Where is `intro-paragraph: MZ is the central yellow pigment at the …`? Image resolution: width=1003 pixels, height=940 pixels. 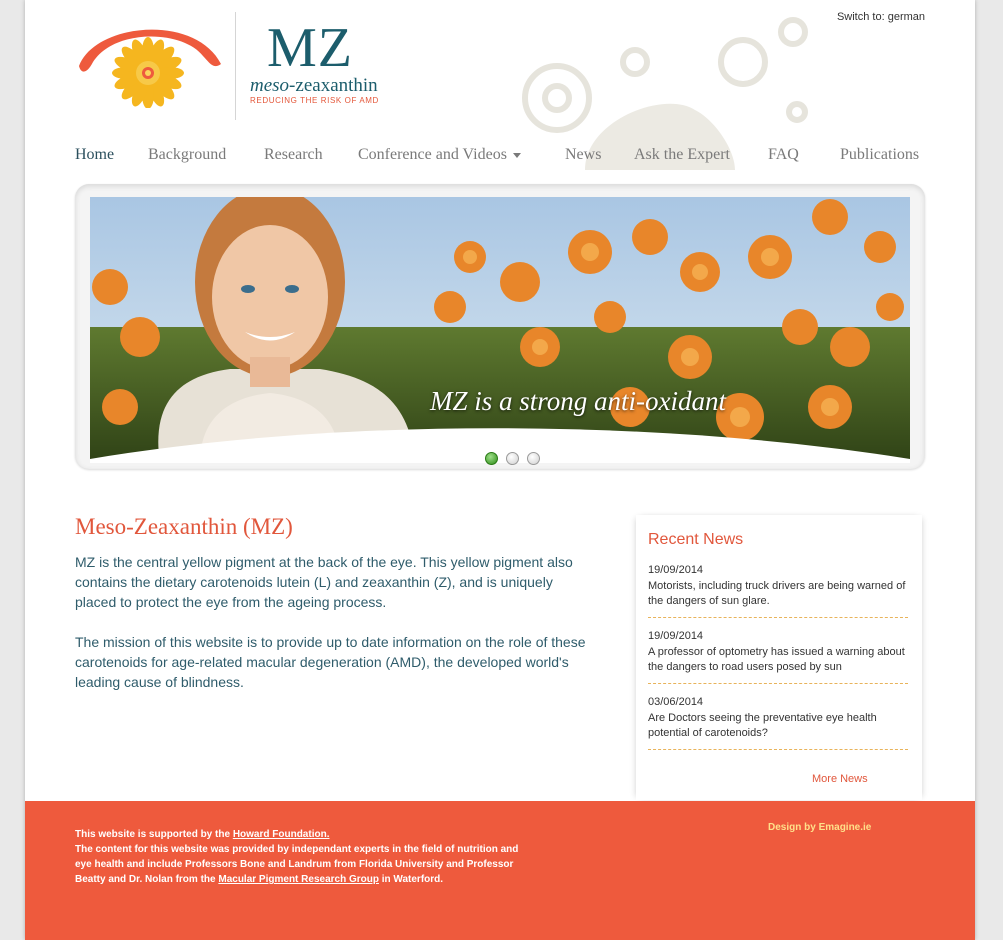
intro-paragraph: MZ is the central yellow pigment at the … is located at coordinates (324, 582).